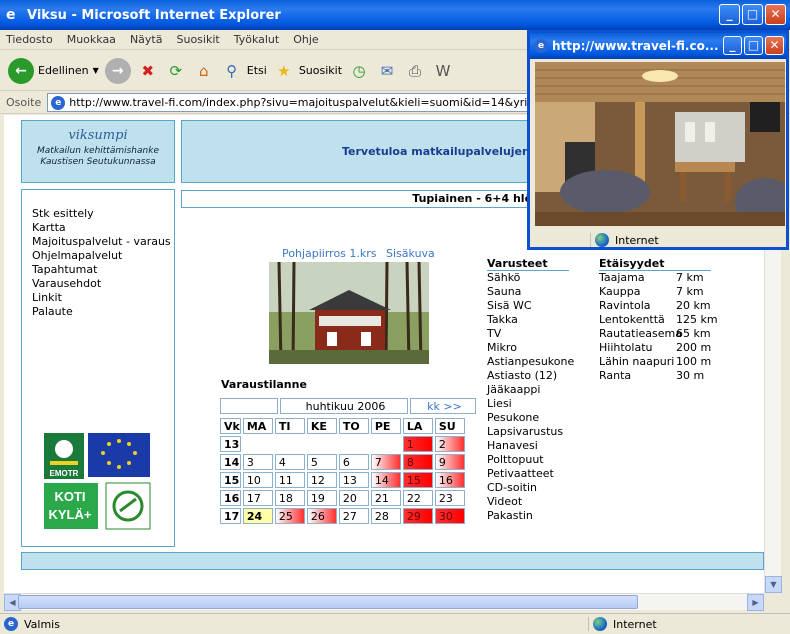  What do you see at coordinates (693, 305) in the screenshot?
I see `distance-value: 20 km` at bounding box center [693, 305].